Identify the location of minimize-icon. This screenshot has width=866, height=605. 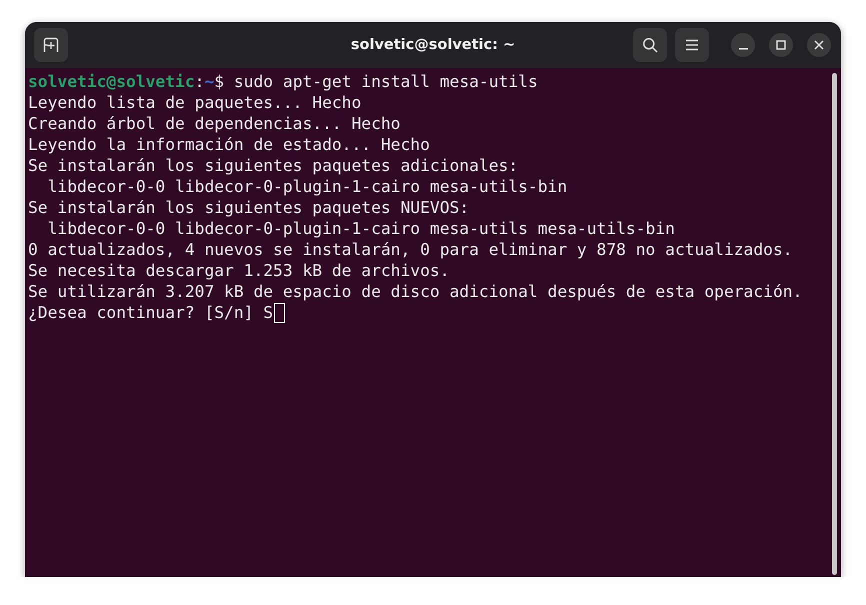
(743, 49).